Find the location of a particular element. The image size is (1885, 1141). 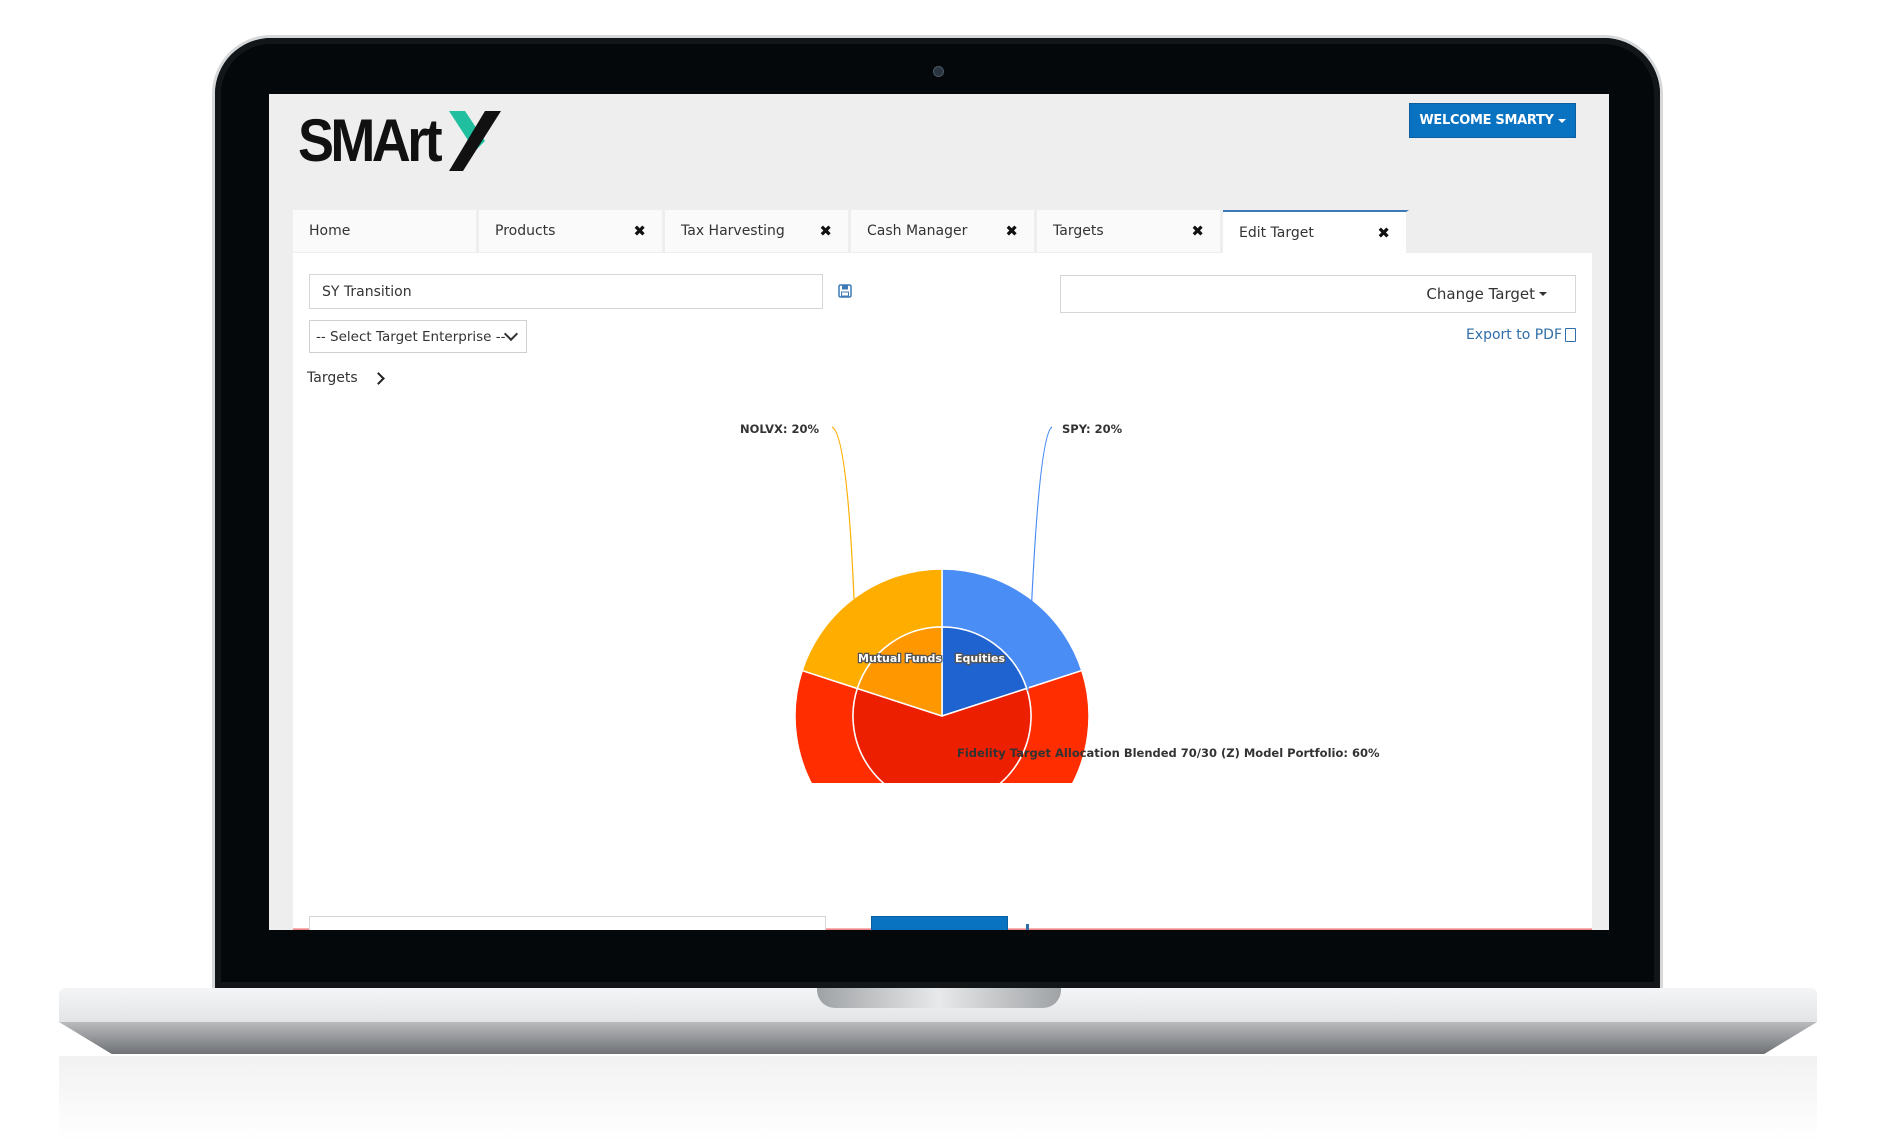

smarty-logo: SMArt is located at coordinates (399, 140).